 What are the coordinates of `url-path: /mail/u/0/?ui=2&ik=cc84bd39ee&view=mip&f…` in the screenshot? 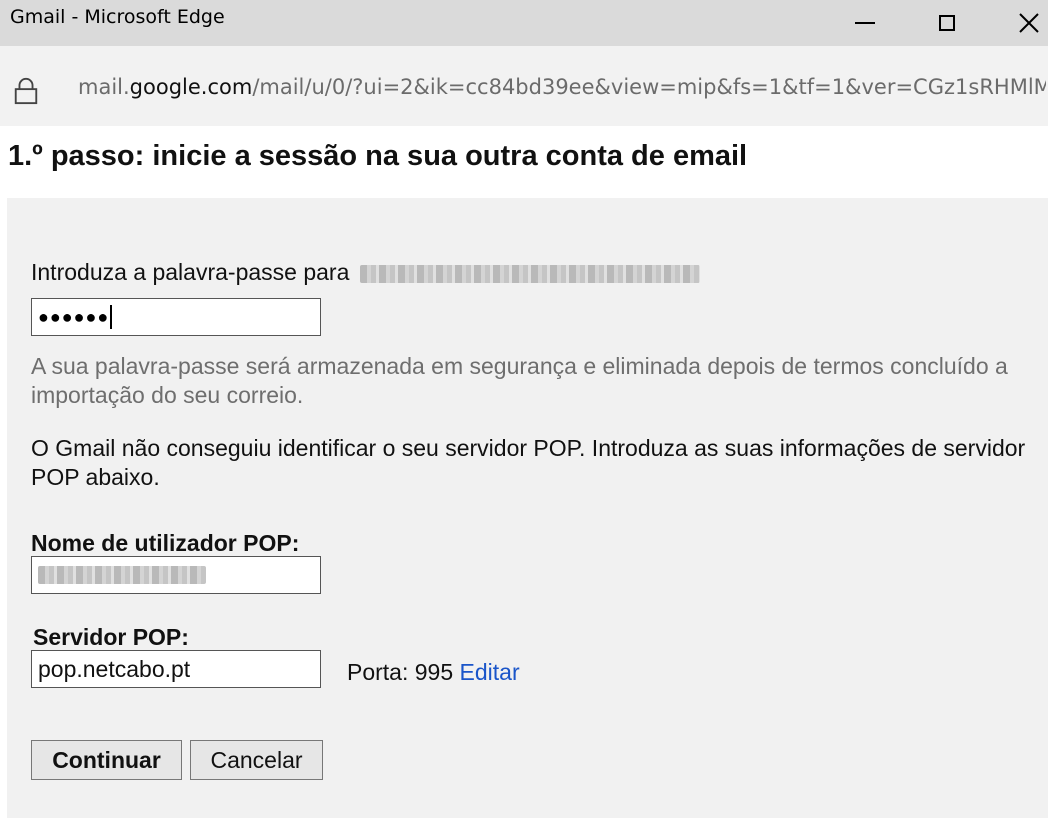 It's located at (649, 87).